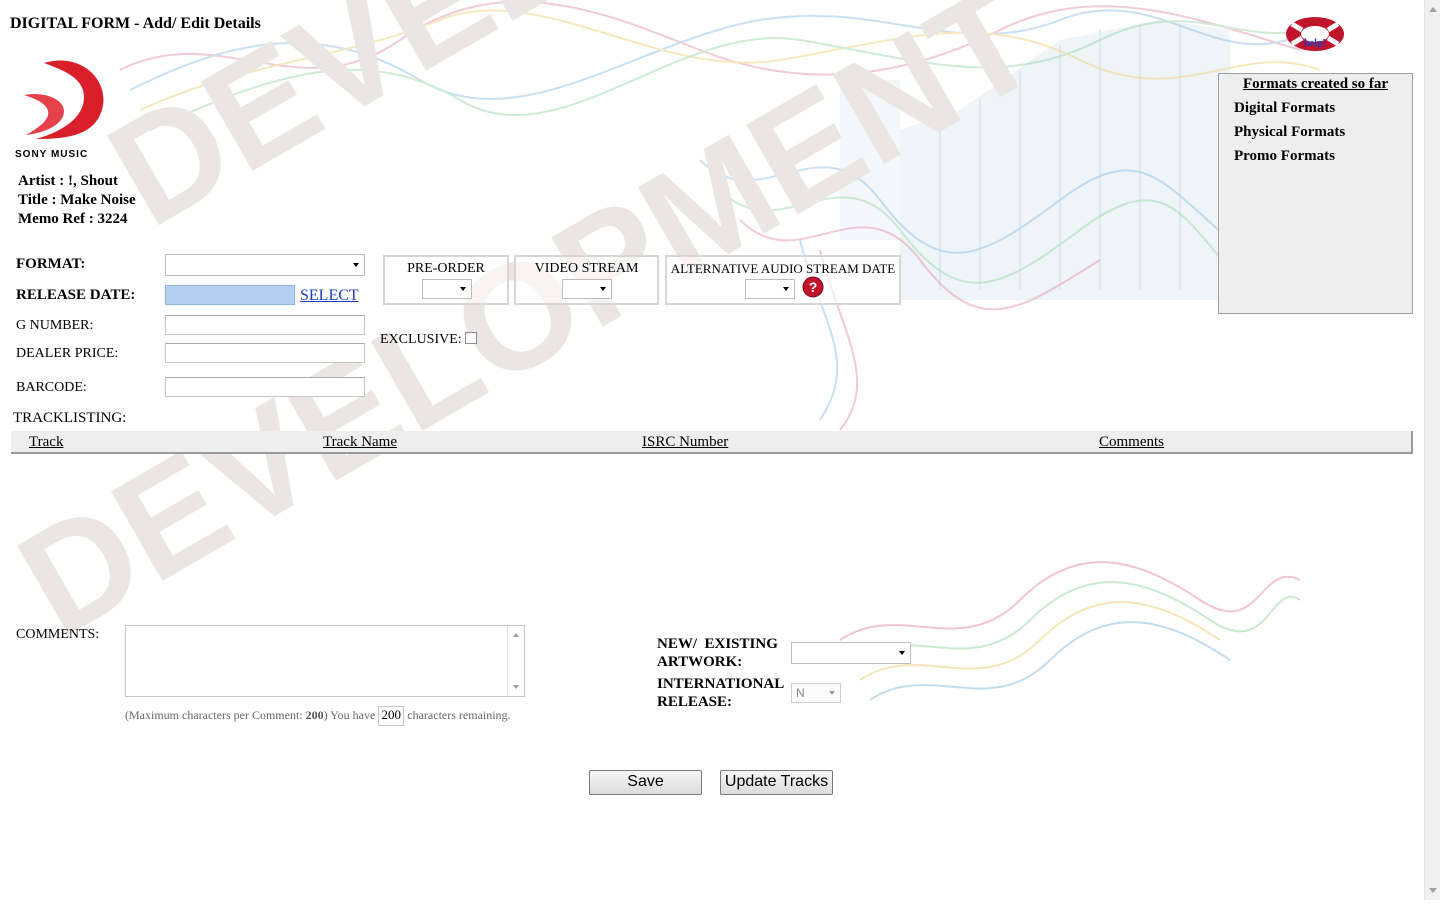  I want to click on artwork-select, so click(851, 653).